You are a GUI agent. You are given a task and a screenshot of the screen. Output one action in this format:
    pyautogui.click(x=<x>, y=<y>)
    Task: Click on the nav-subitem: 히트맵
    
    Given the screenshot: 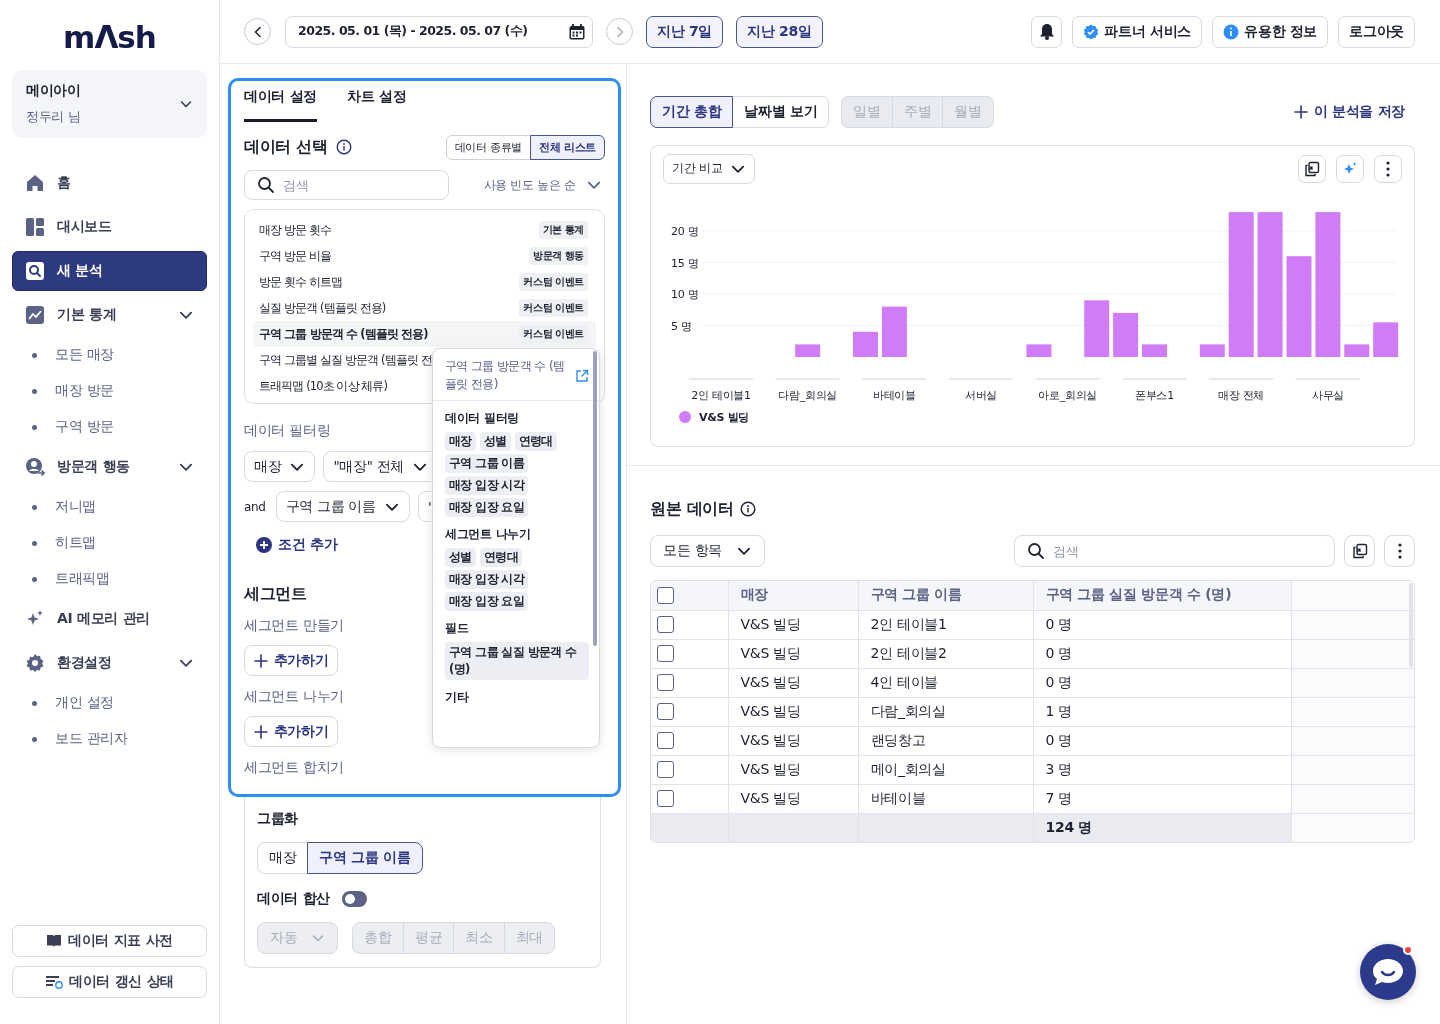 What is the action you would take?
    pyautogui.click(x=109, y=543)
    